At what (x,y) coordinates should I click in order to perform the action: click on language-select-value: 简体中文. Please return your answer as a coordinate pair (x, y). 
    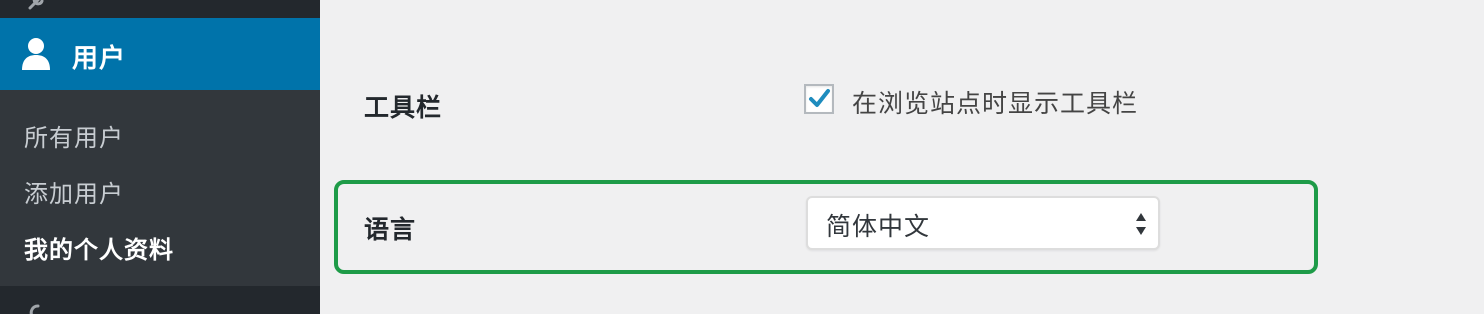
    Looking at the image, I should click on (878, 226).